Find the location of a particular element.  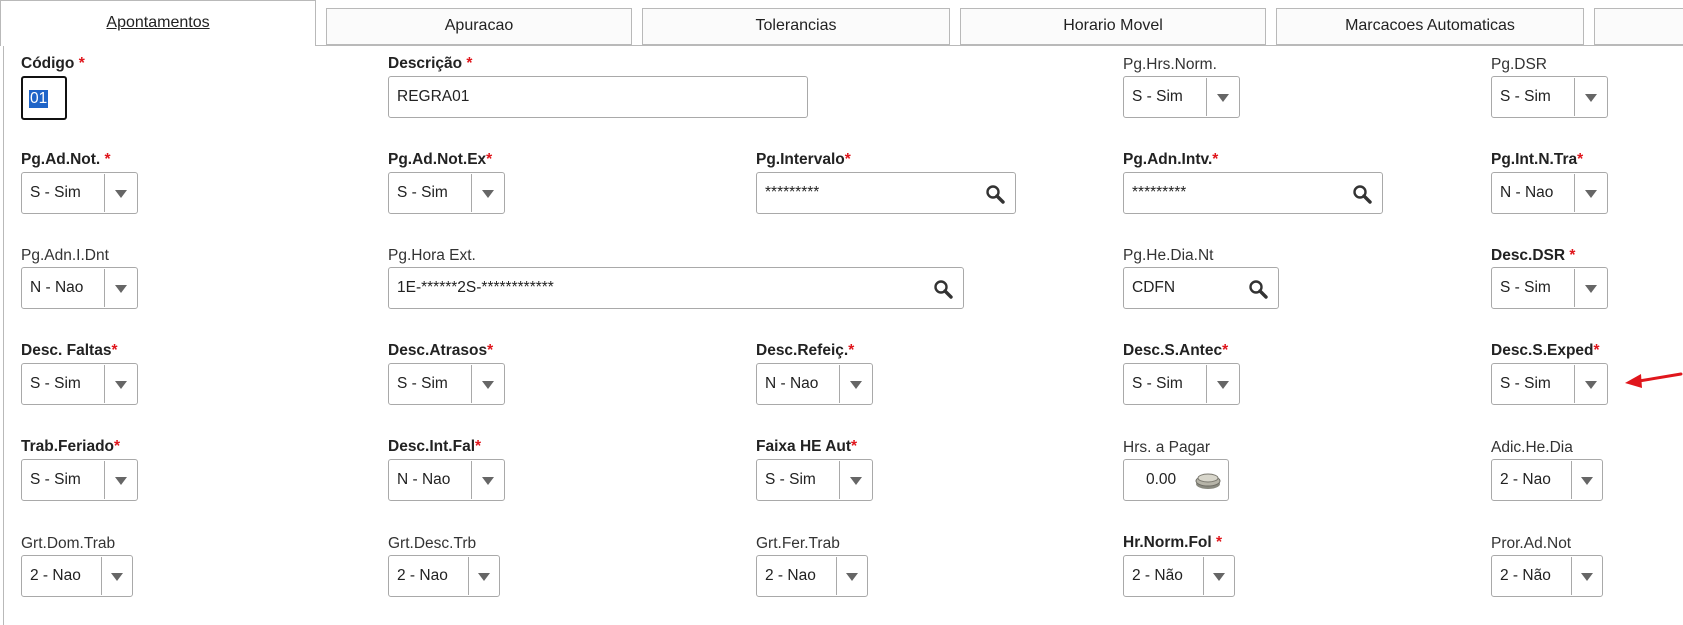

field-value: 0.00 is located at coordinates (1161, 479).